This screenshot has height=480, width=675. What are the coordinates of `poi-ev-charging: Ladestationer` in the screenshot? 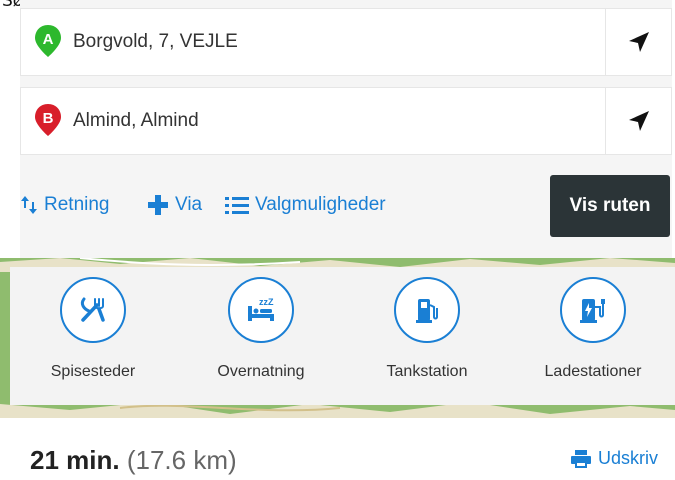 It's located at (593, 329).